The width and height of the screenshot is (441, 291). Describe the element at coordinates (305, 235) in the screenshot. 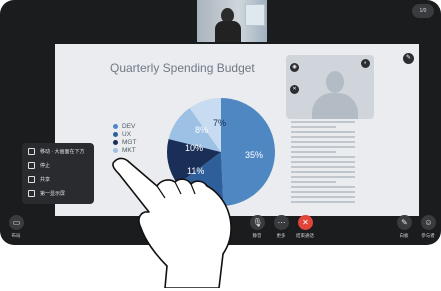

I see `end-call-label: 结束通话` at that location.